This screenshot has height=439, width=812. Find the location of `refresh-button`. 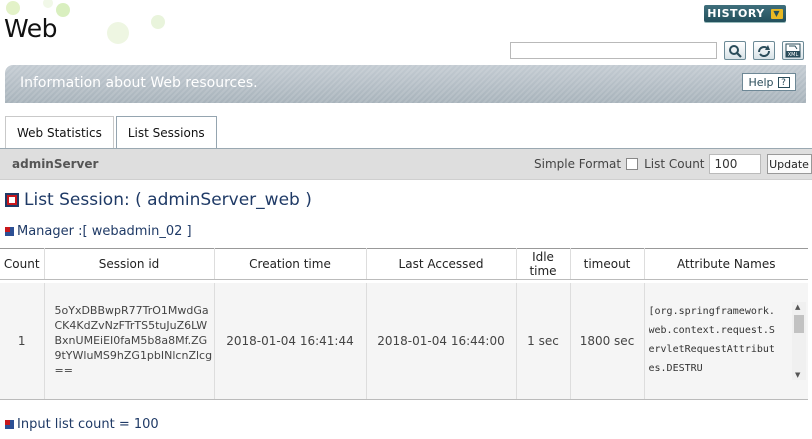

refresh-button is located at coordinates (764, 50).